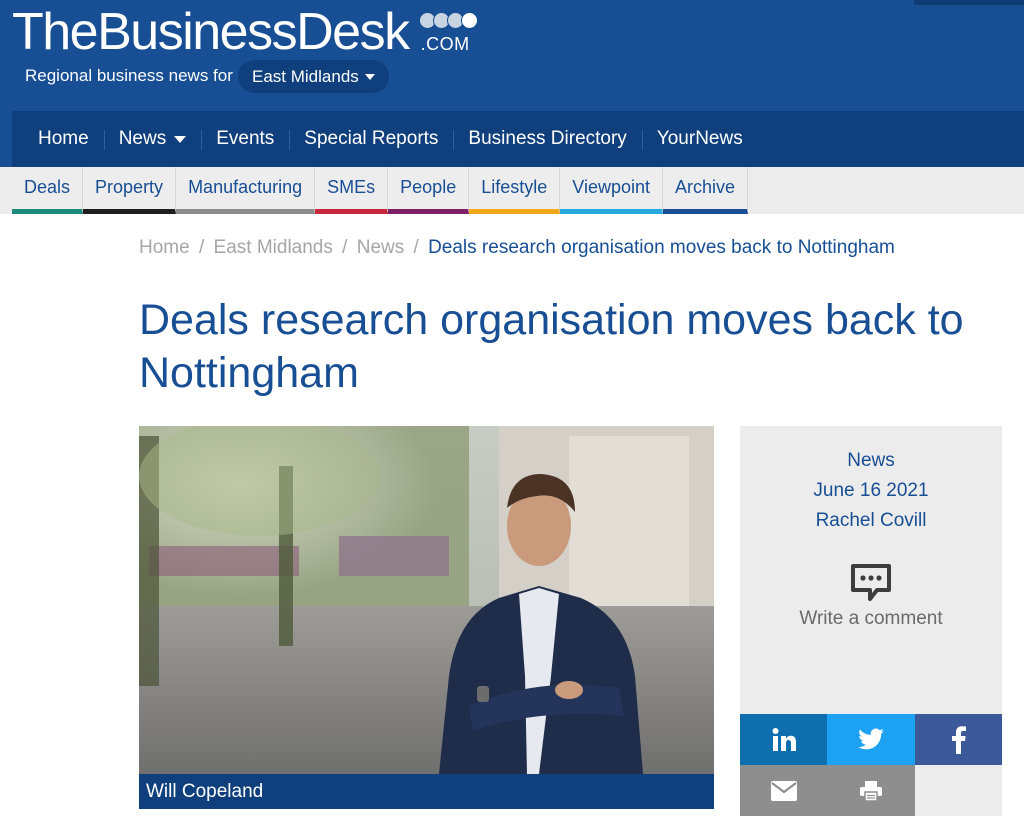 This screenshot has height=816, width=1024. I want to click on nav-yournews-label: YourNews, so click(699, 138).